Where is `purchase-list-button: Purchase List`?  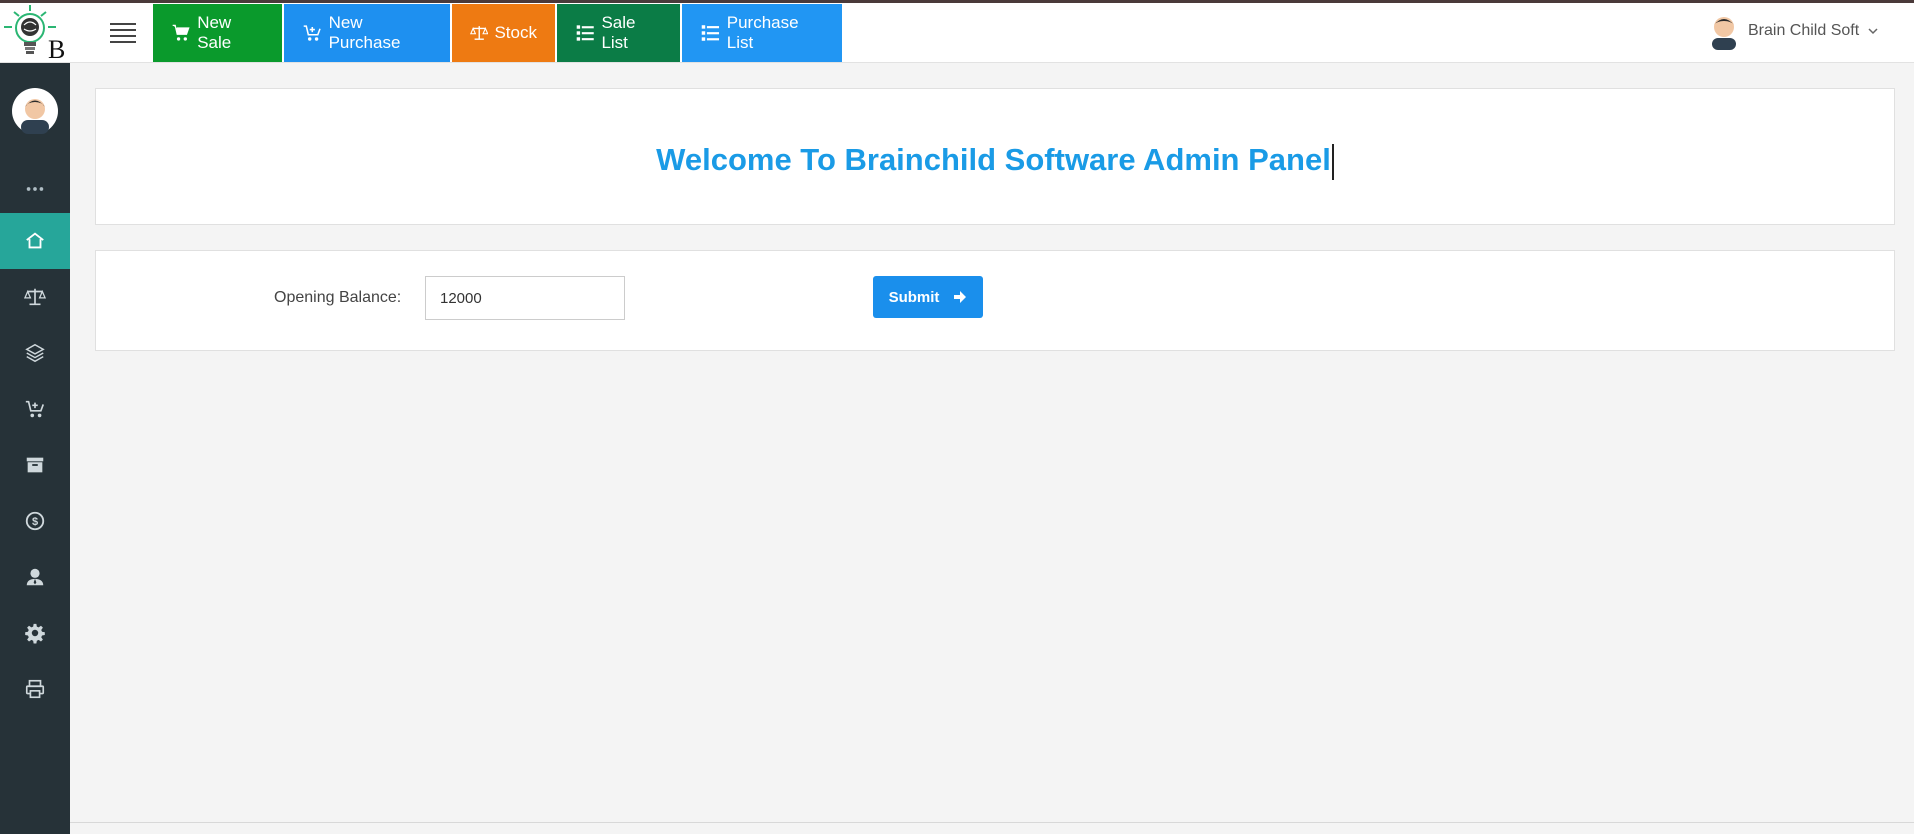
purchase-list-button: Purchase List is located at coordinates (762, 33).